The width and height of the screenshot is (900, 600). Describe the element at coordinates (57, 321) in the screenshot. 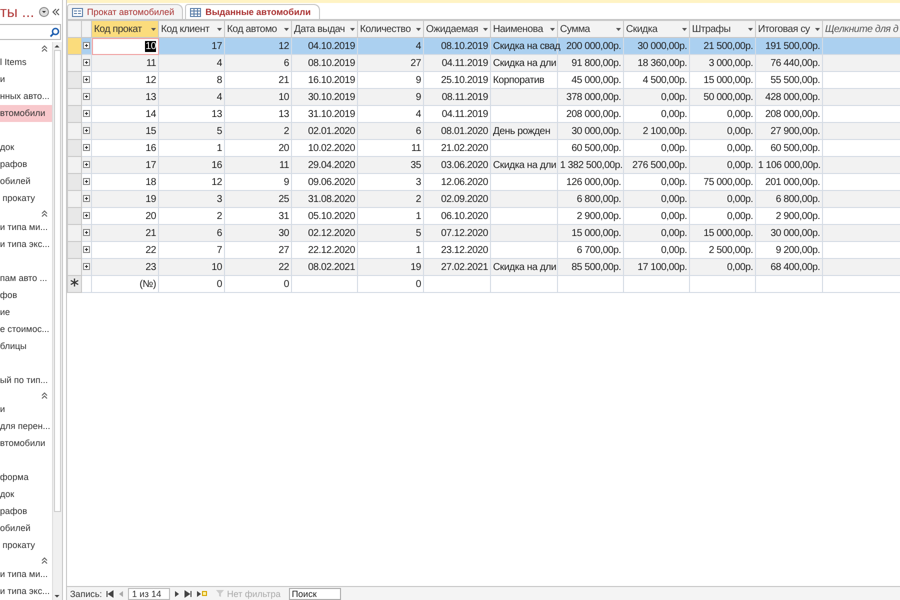

I see `scrollbar` at that location.